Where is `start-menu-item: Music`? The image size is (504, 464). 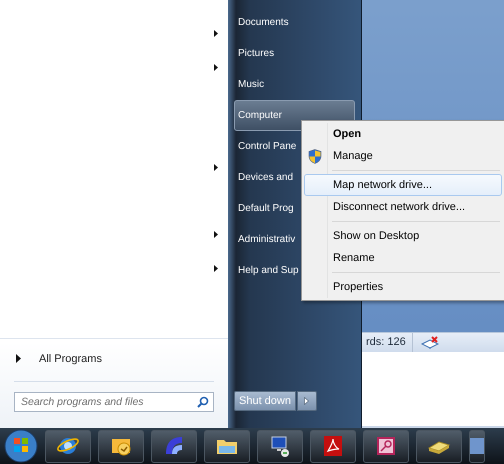
start-menu-item: Music is located at coordinates (294, 84).